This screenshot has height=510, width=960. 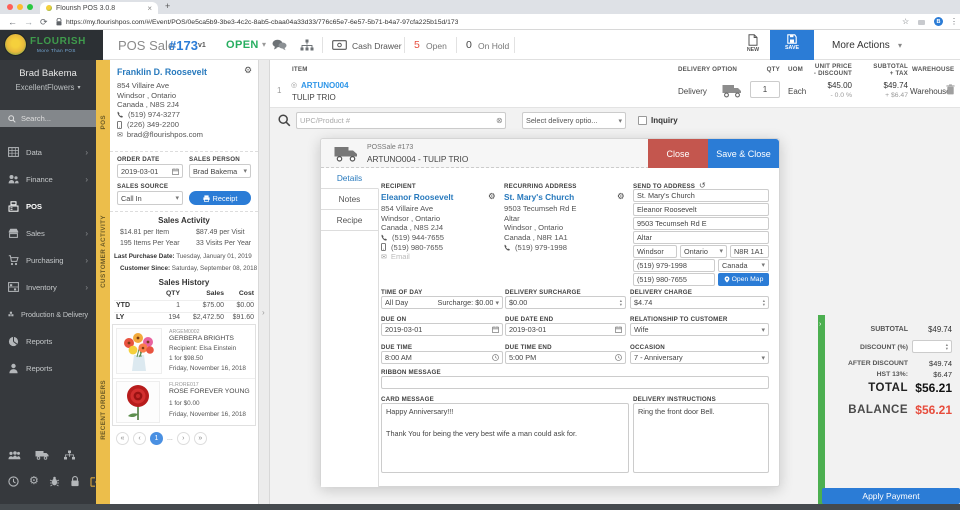 I want to click on order-date-input: 2019-03-01, so click(x=150, y=171).